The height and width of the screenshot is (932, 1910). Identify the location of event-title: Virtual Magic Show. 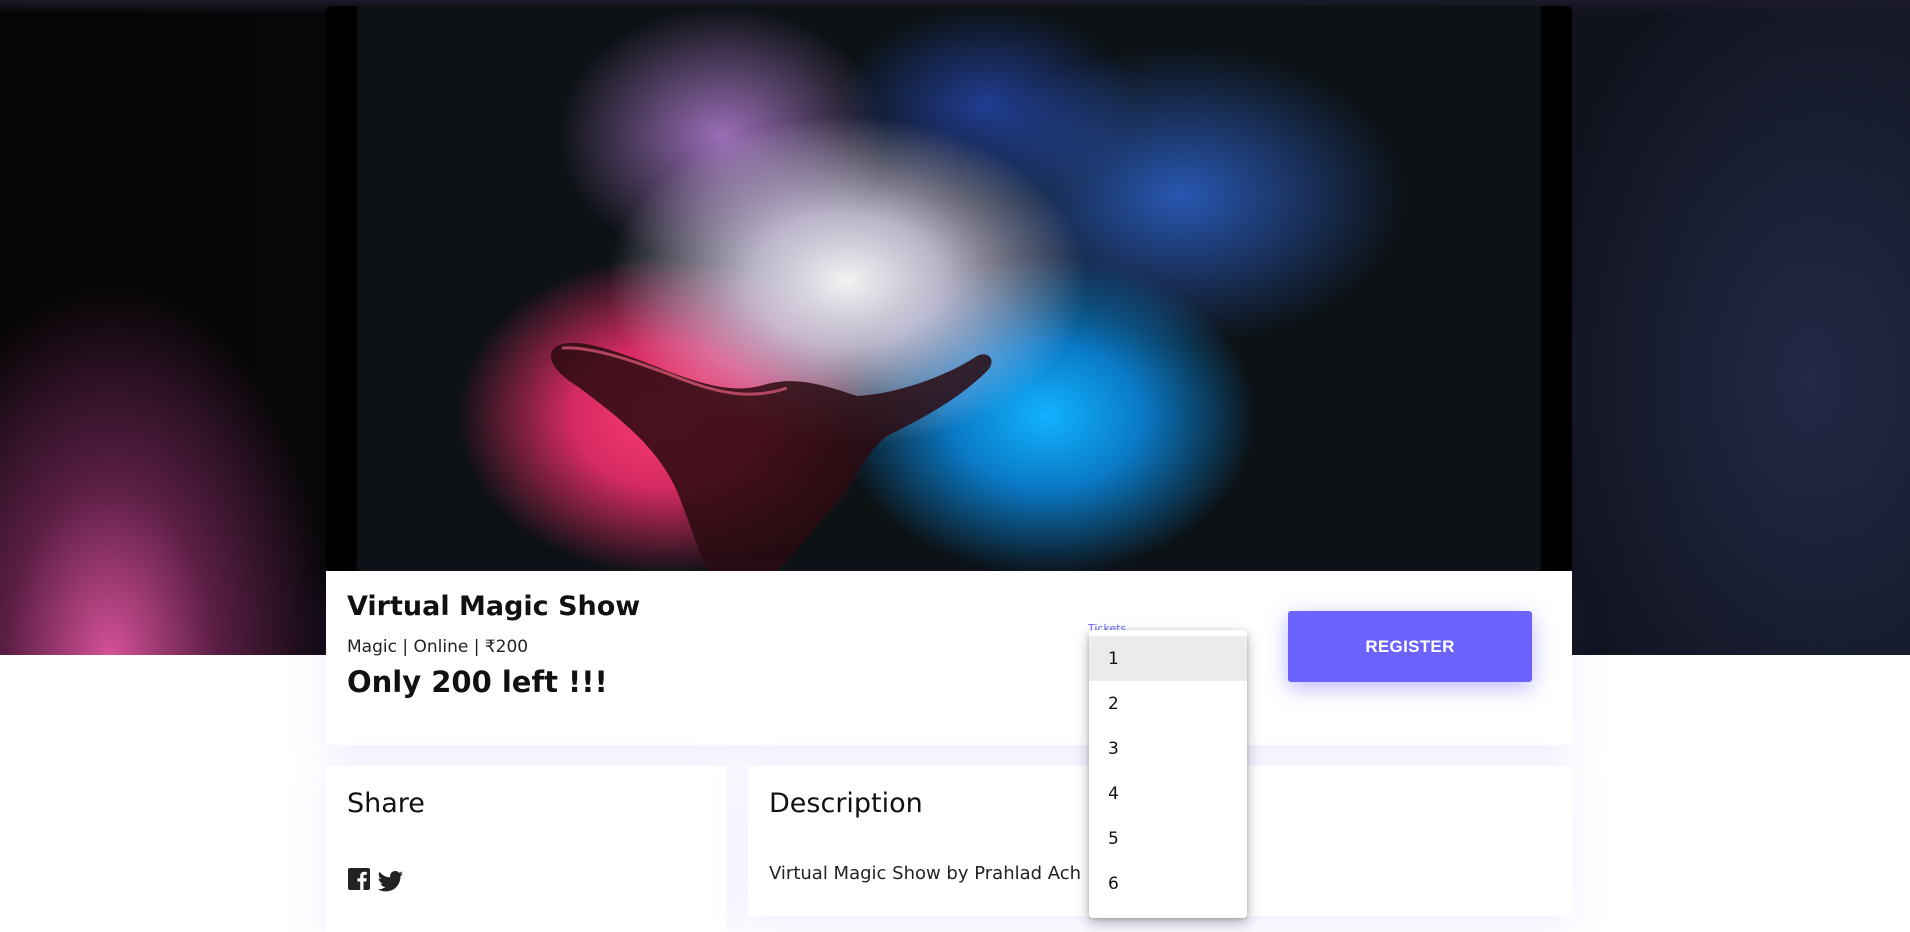
(494, 606).